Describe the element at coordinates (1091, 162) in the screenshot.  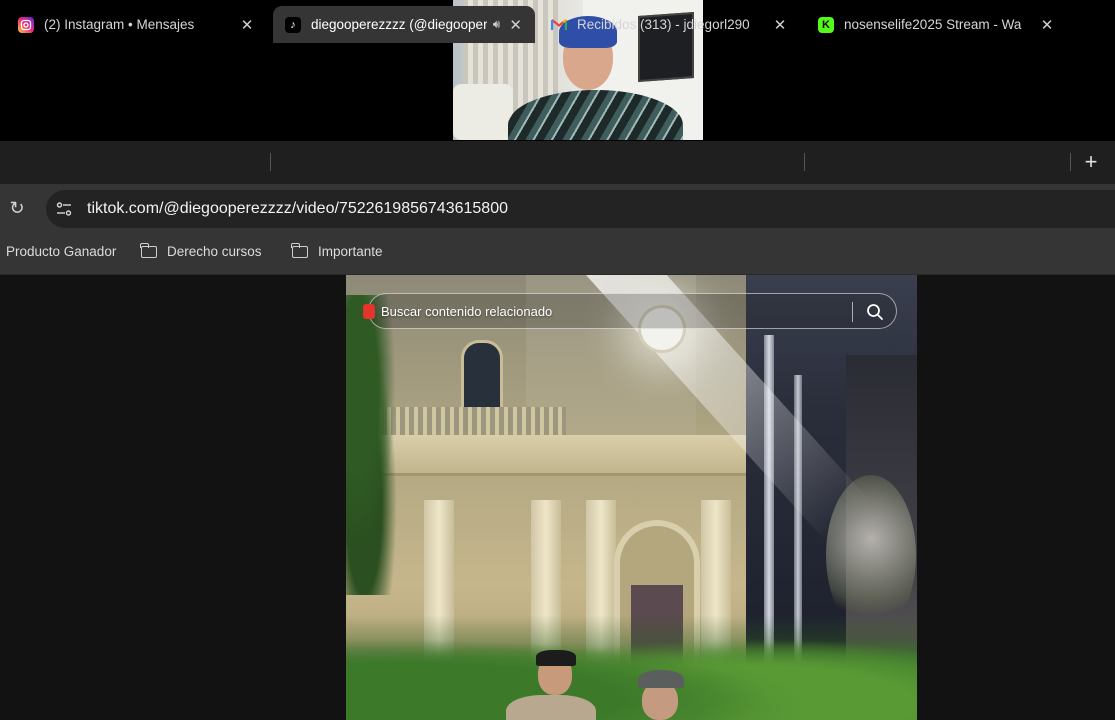
I see `new-tab-button: +` at that location.